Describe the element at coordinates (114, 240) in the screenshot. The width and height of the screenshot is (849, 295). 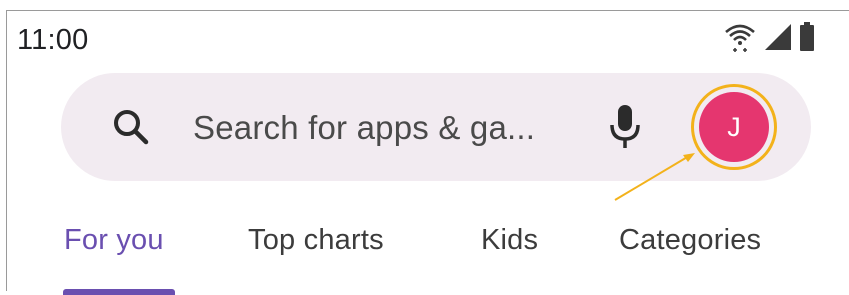
I see `tab-for-you: For you` at that location.